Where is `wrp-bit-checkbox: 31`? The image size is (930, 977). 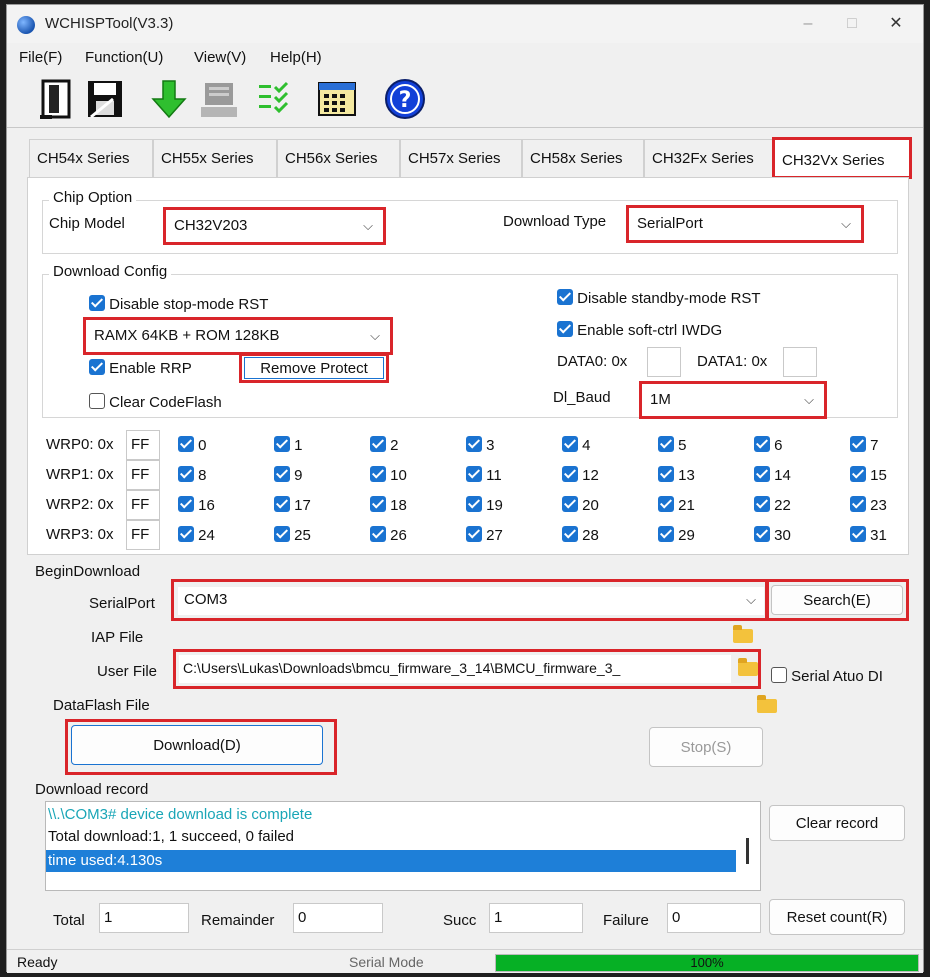 wrp-bit-checkbox: 31 is located at coordinates (868, 535).